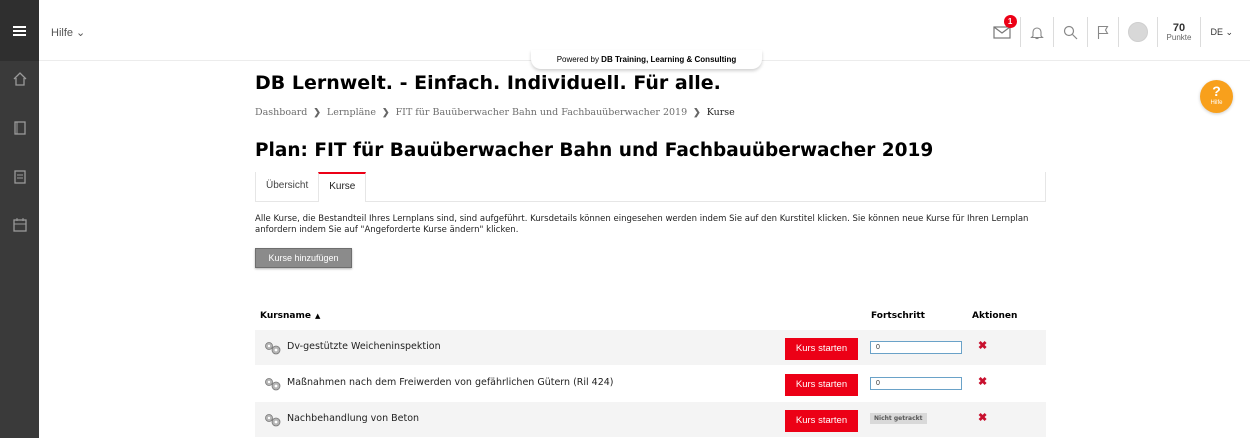 The image size is (1250, 438). What do you see at coordinates (1179, 37) in the screenshot?
I see `points-label: Punkte` at bounding box center [1179, 37].